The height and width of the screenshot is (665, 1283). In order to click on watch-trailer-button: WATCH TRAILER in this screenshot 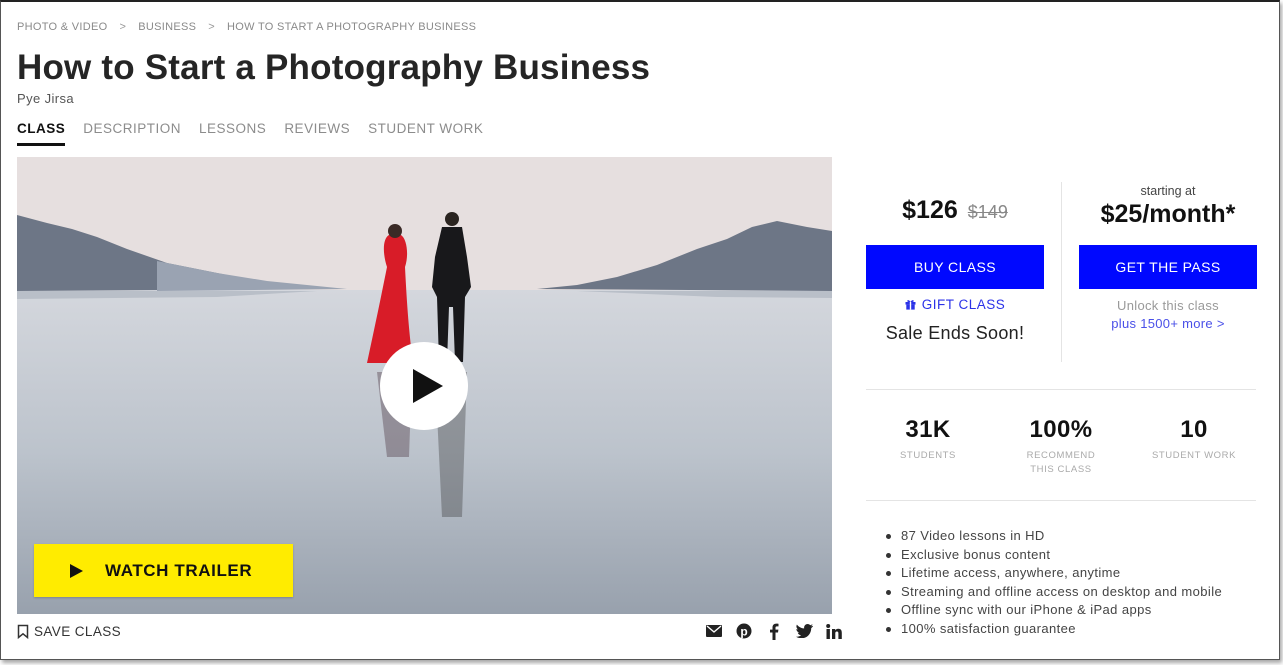, I will do `click(163, 570)`.